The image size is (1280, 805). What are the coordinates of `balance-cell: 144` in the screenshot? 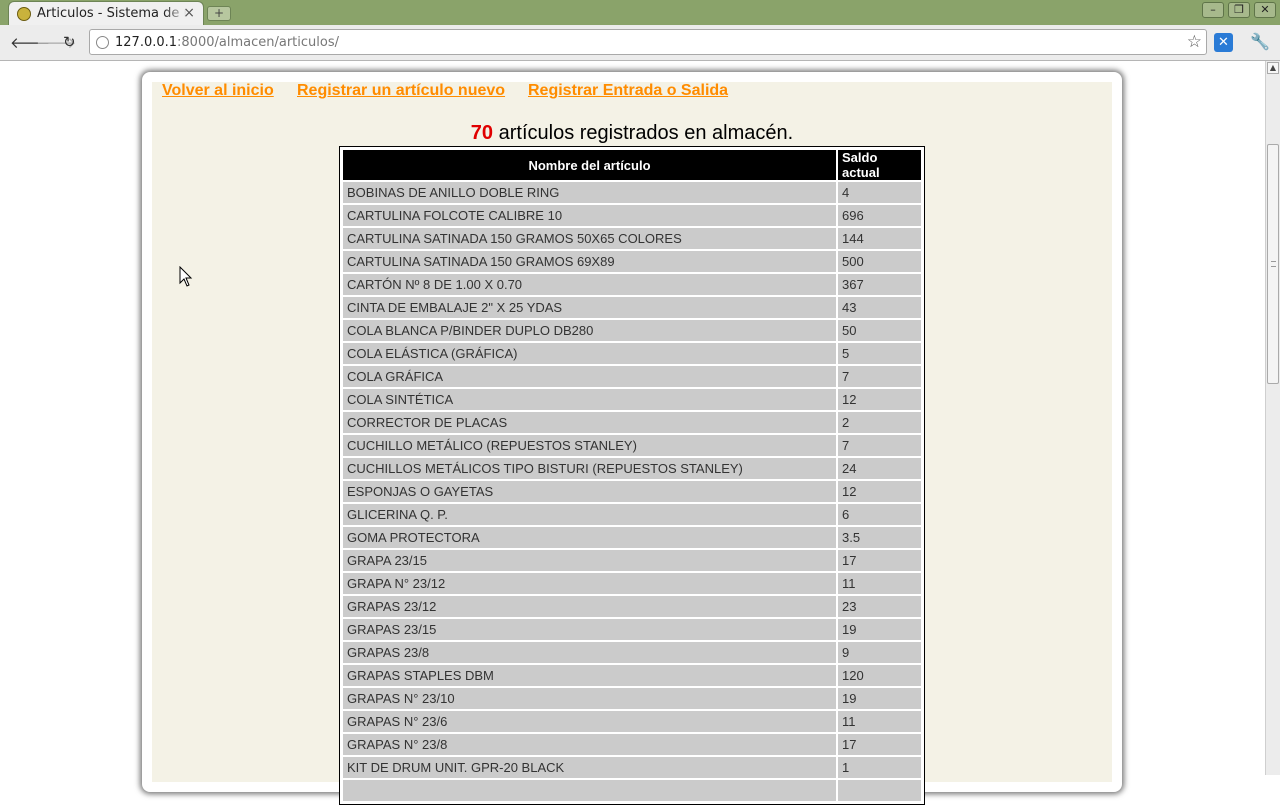 It's located at (879, 238).